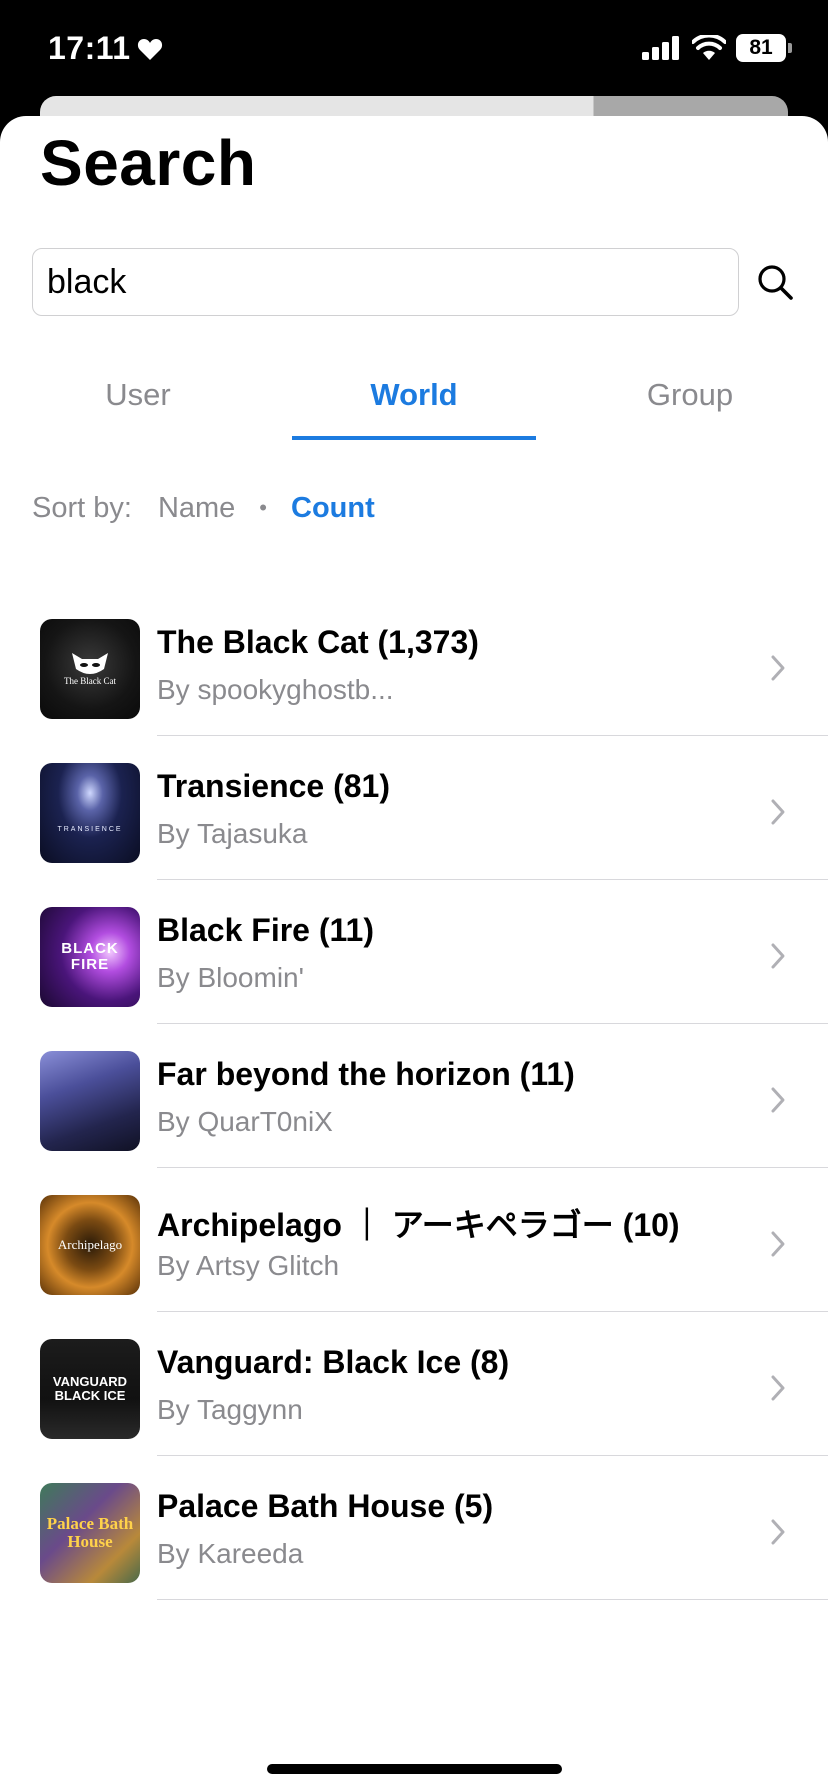 The image size is (828, 1792). What do you see at coordinates (325, 1506) in the screenshot?
I see `world-title: Palace Bath House (5)` at bounding box center [325, 1506].